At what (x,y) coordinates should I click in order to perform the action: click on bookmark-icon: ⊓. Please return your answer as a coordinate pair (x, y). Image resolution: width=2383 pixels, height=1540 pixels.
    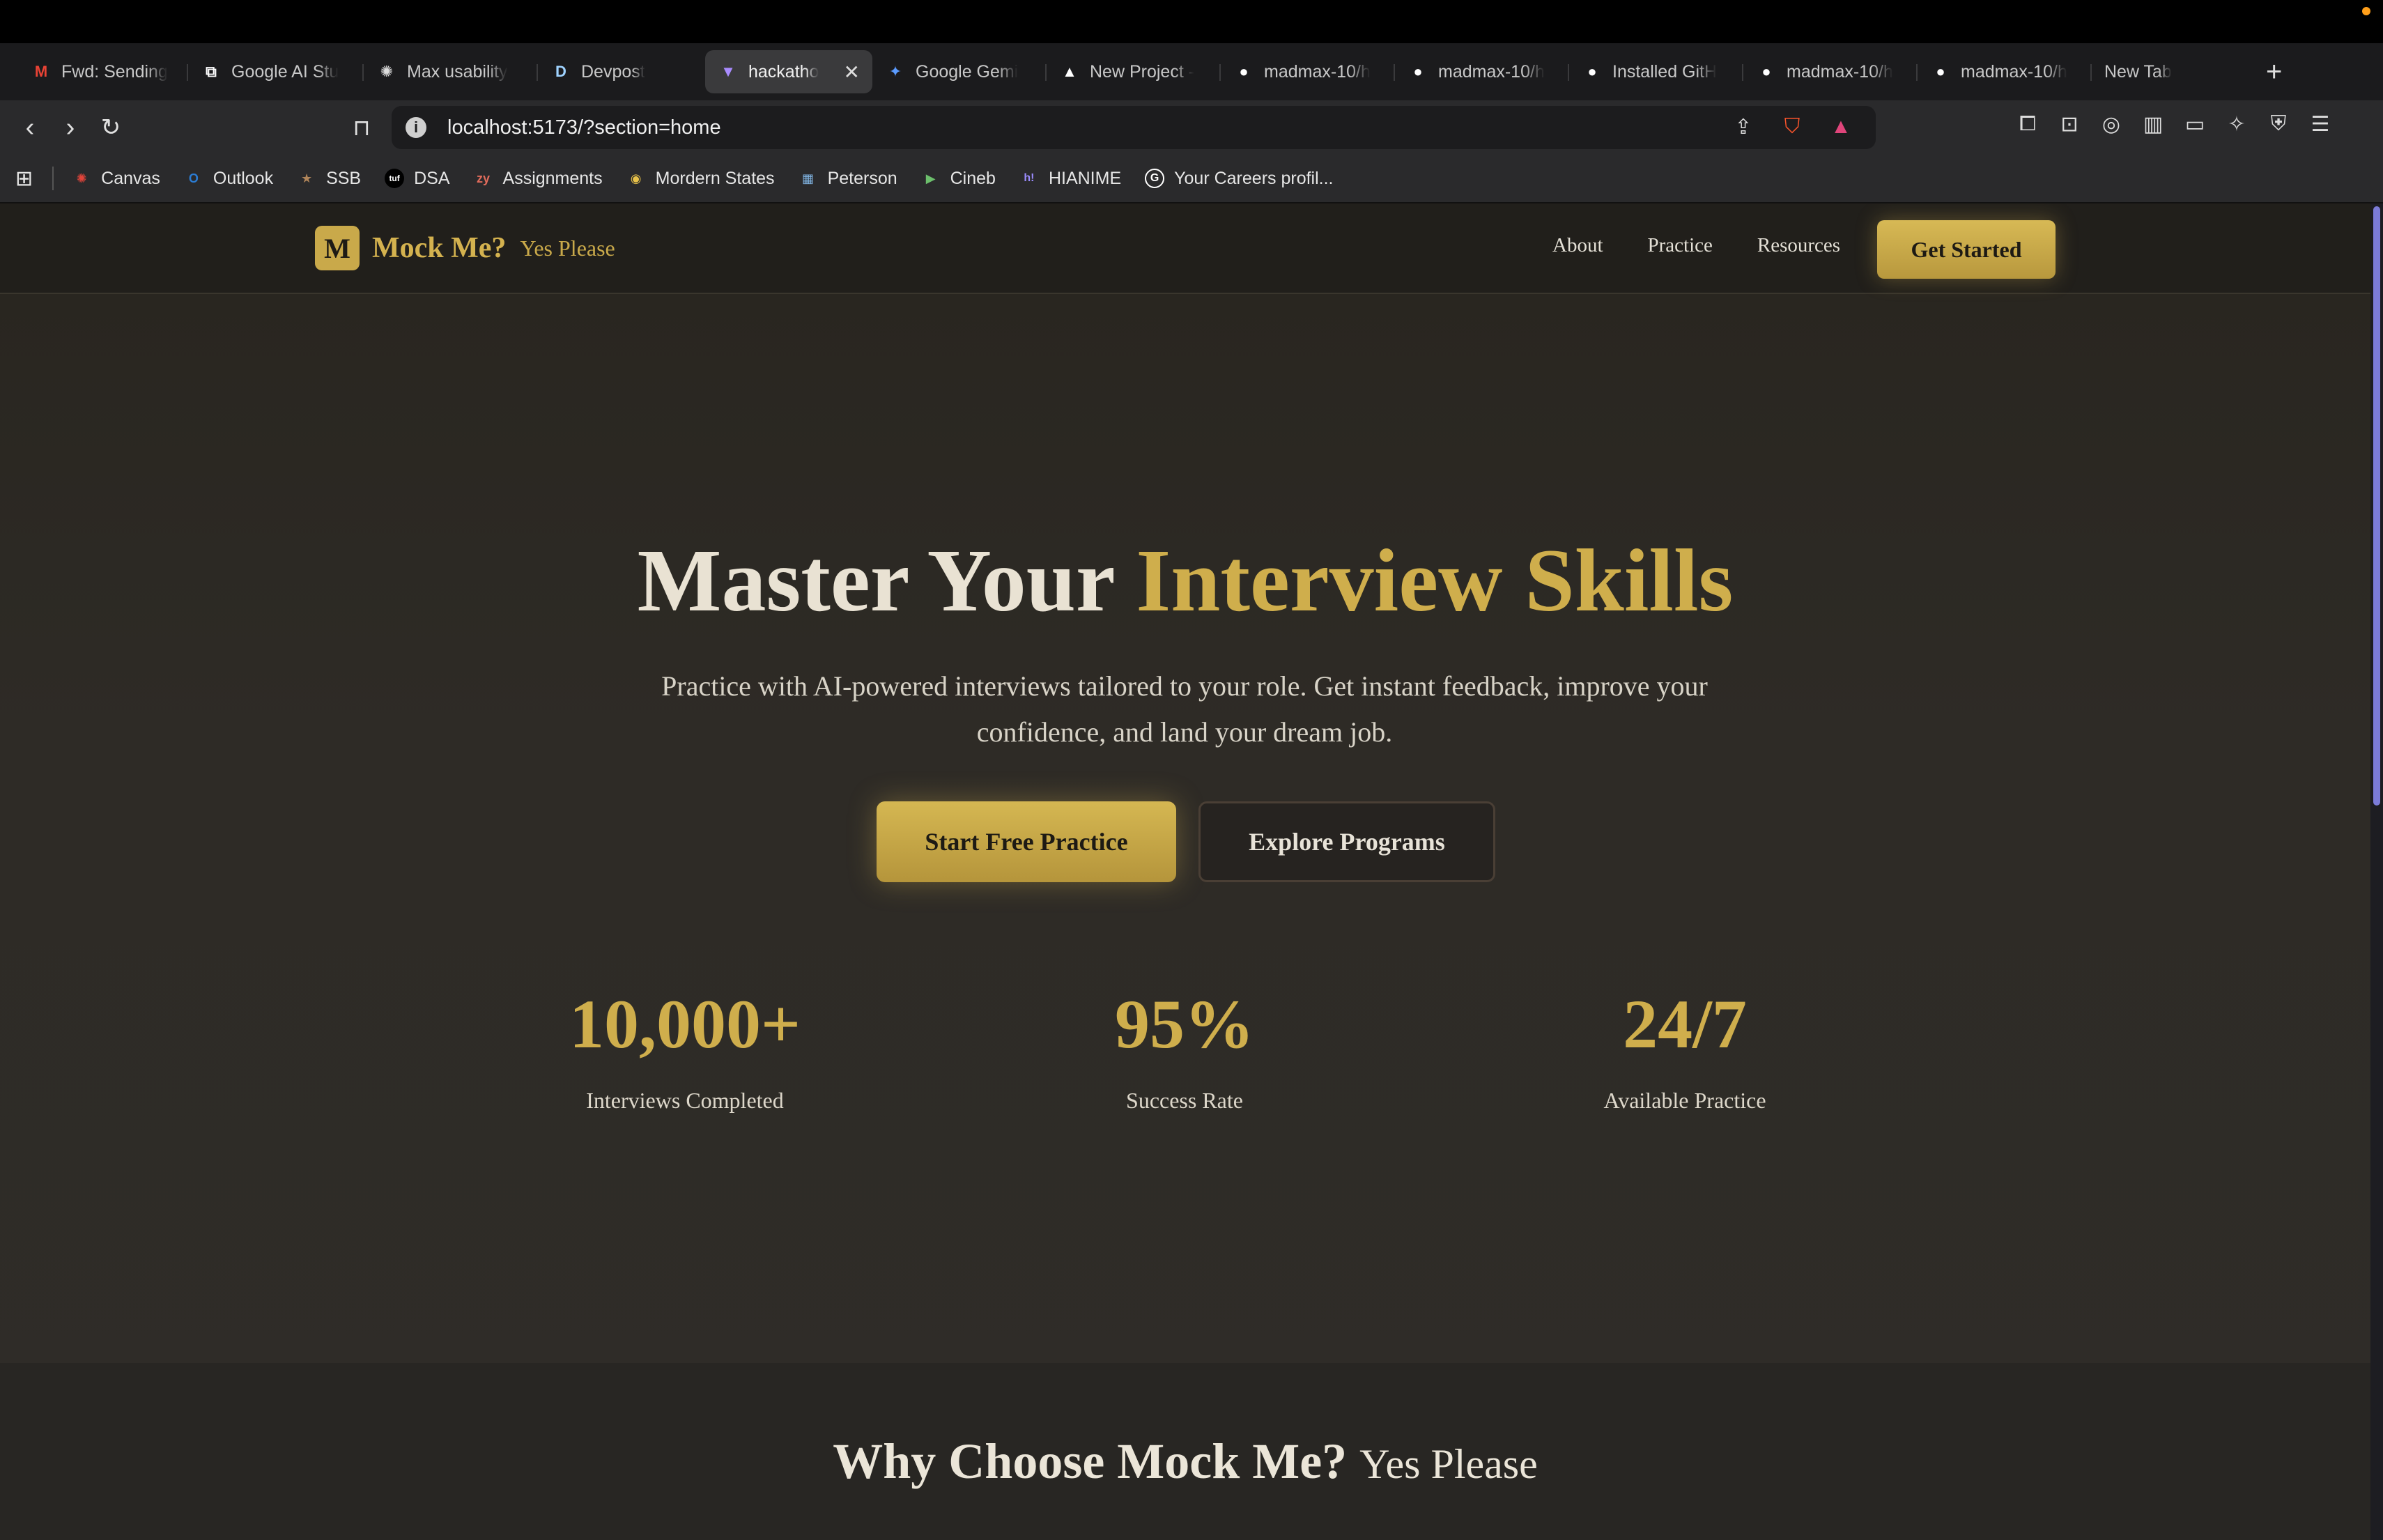
    Looking at the image, I should click on (361, 127).